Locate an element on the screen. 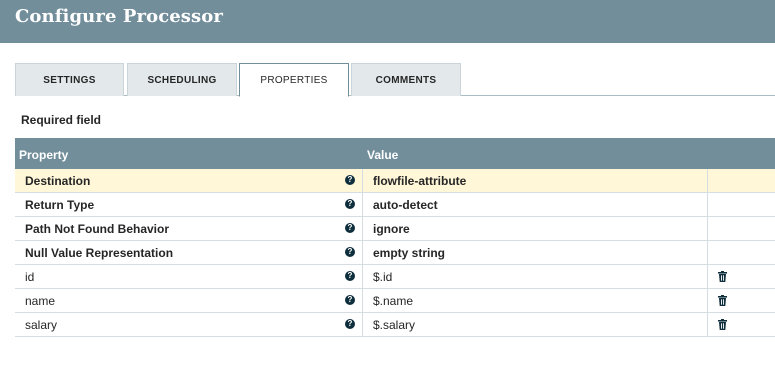 This screenshot has height=371, width=775. property-name: id is located at coordinates (30, 277).